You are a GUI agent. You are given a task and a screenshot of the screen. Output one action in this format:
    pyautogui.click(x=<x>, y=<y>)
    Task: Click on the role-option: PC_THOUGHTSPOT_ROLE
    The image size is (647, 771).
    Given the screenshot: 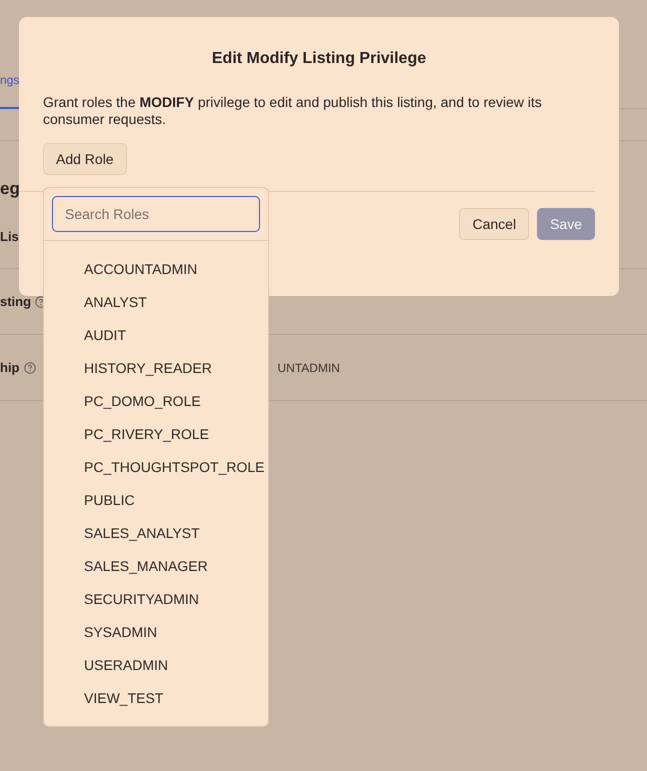 What is the action you would take?
    pyautogui.click(x=156, y=471)
    